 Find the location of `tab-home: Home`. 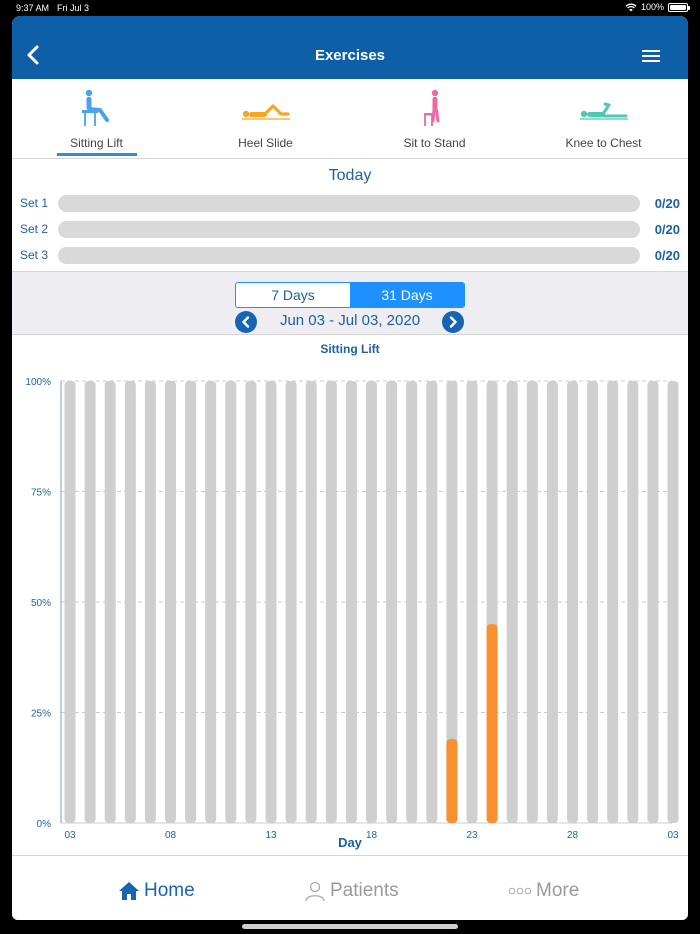

tab-home: Home is located at coordinates (156, 891).